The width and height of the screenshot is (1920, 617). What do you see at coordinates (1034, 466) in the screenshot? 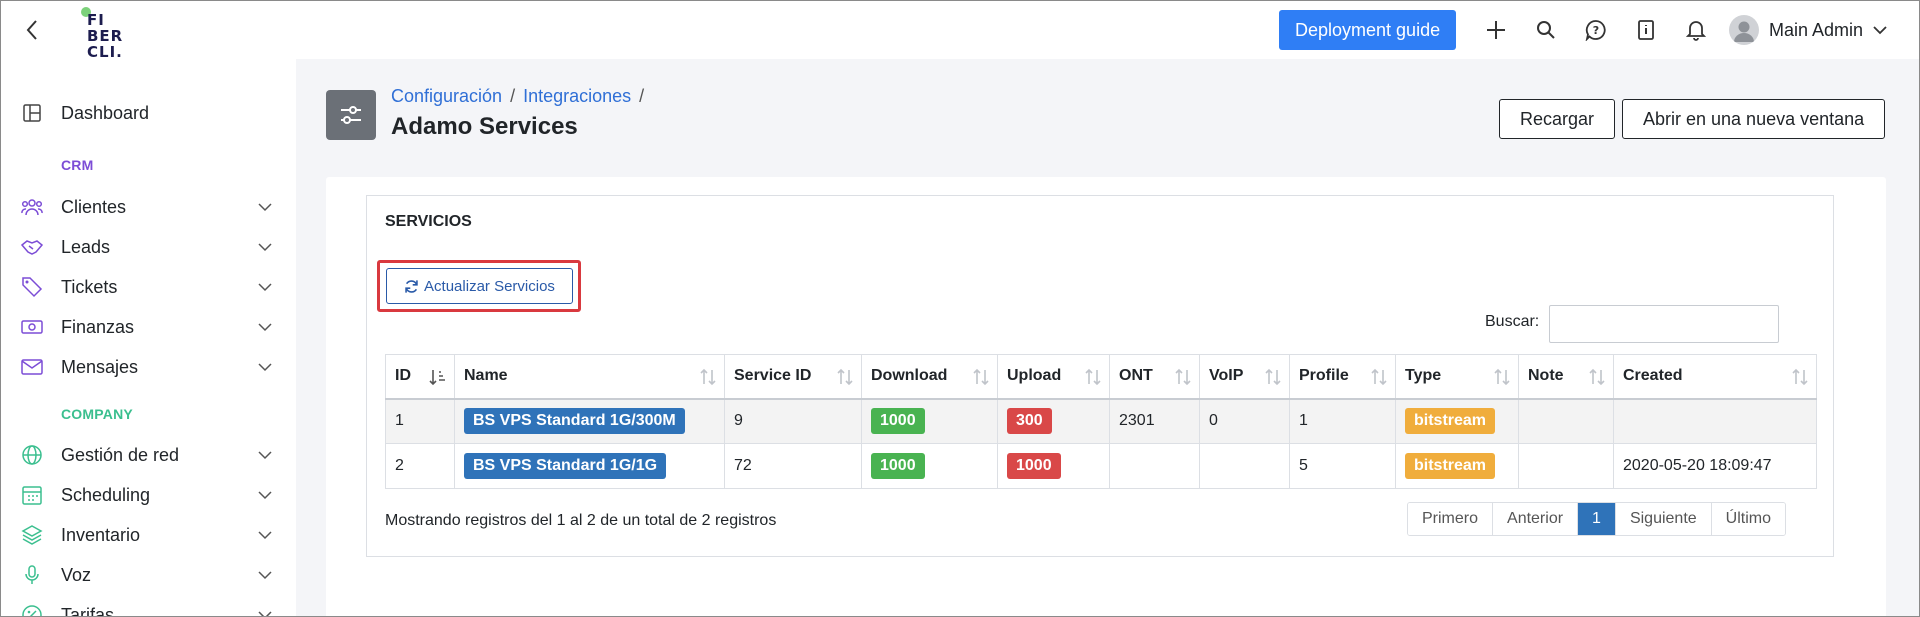
I see `upload-badge: 1000` at bounding box center [1034, 466].